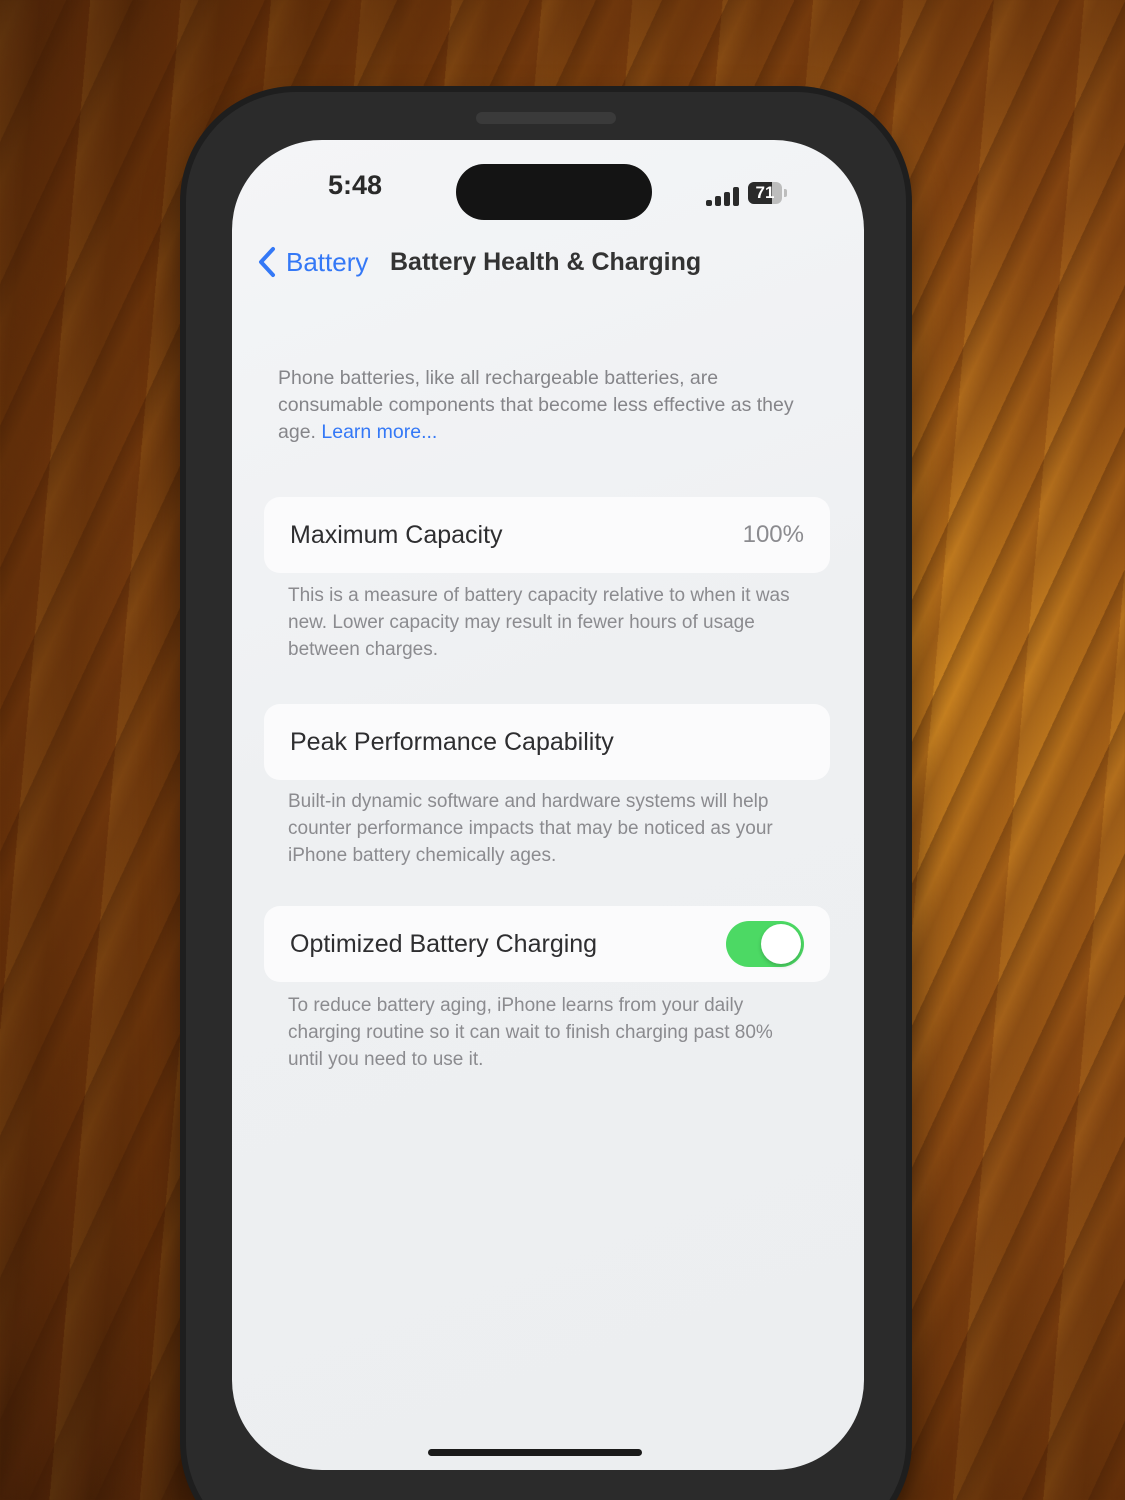 Image resolution: width=1125 pixels, height=1500 pixels. I want to click on page-title: Battery Health & Charging, so click(546, 262).